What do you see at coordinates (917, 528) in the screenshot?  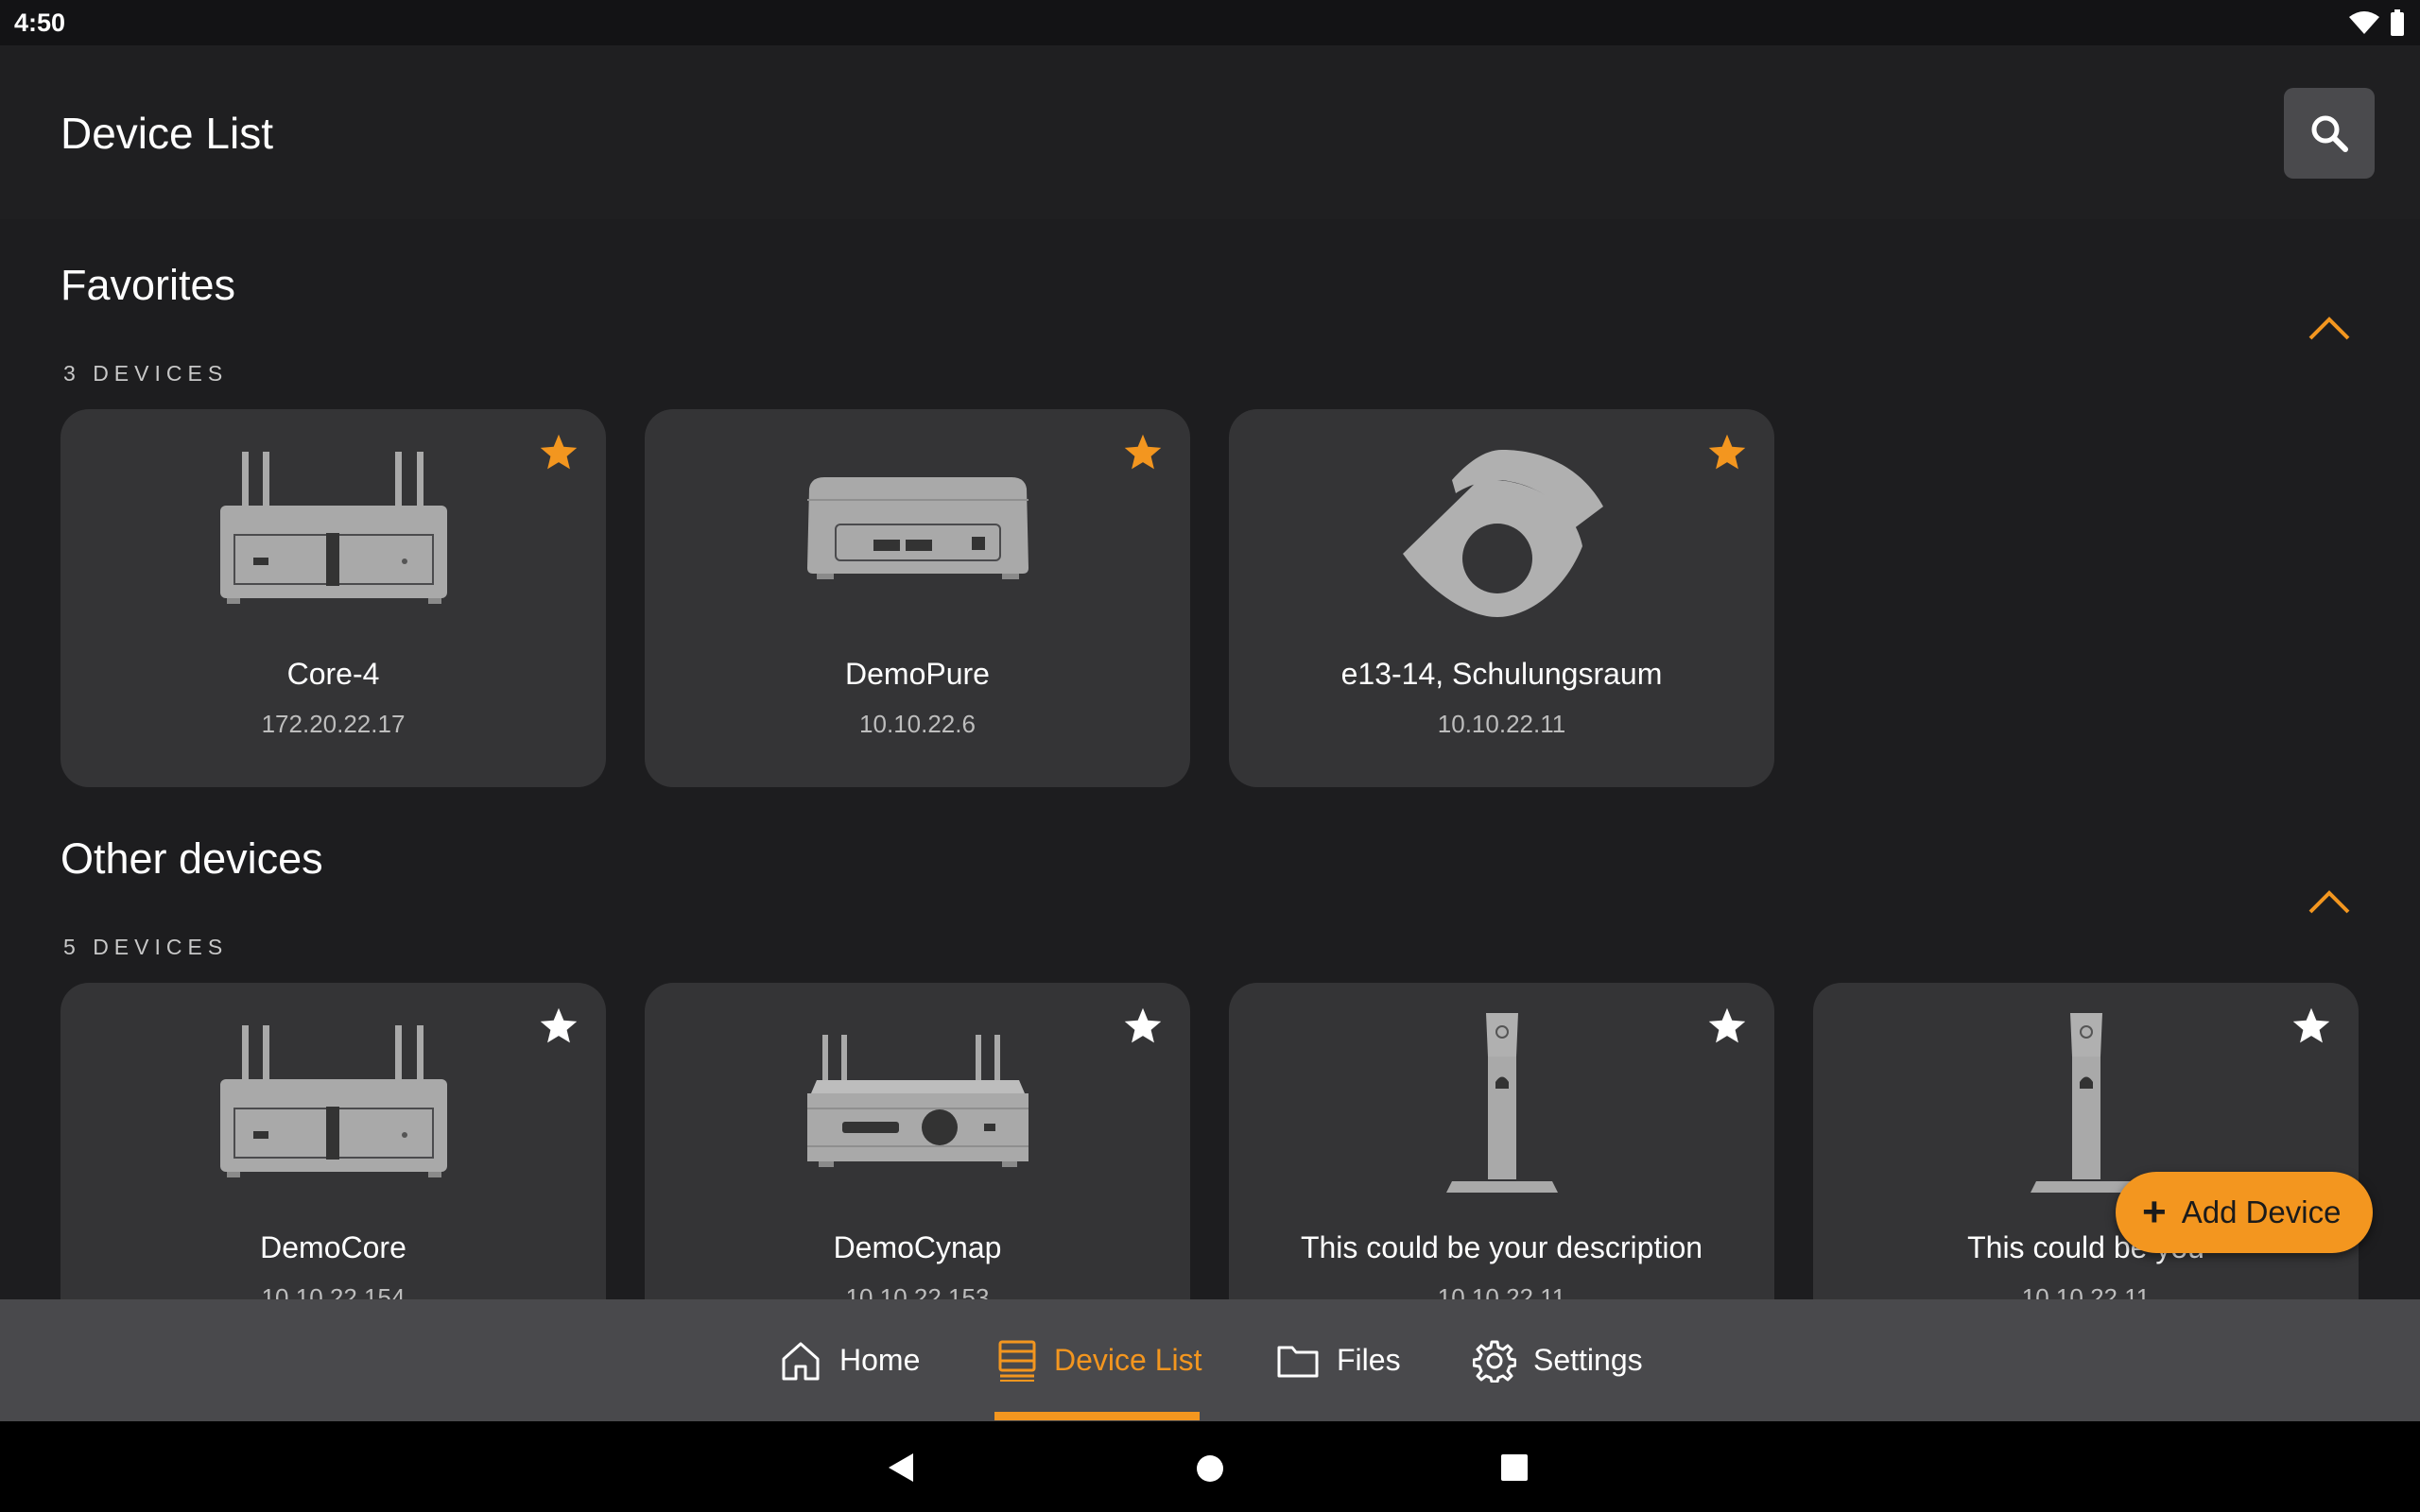 I see `mini-box-device-icon` at bounding box center [917, 528].